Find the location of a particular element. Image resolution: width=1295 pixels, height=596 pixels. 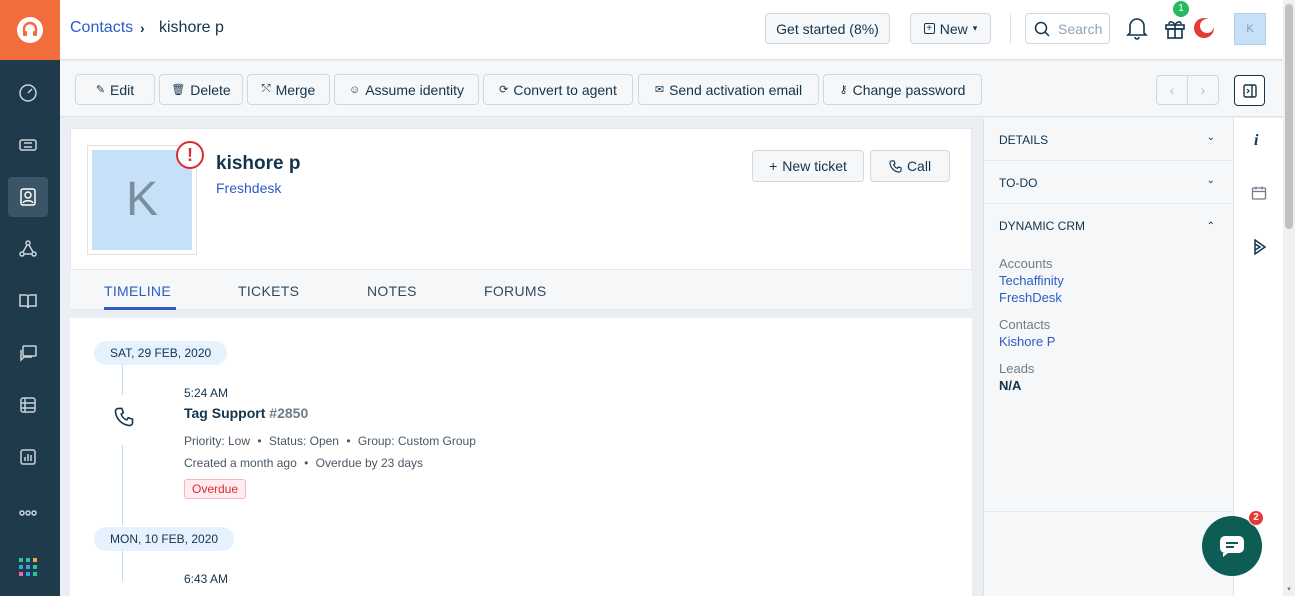

timeline-ticket-title: Tag Support #2850 is located at coordinates (246, 413).